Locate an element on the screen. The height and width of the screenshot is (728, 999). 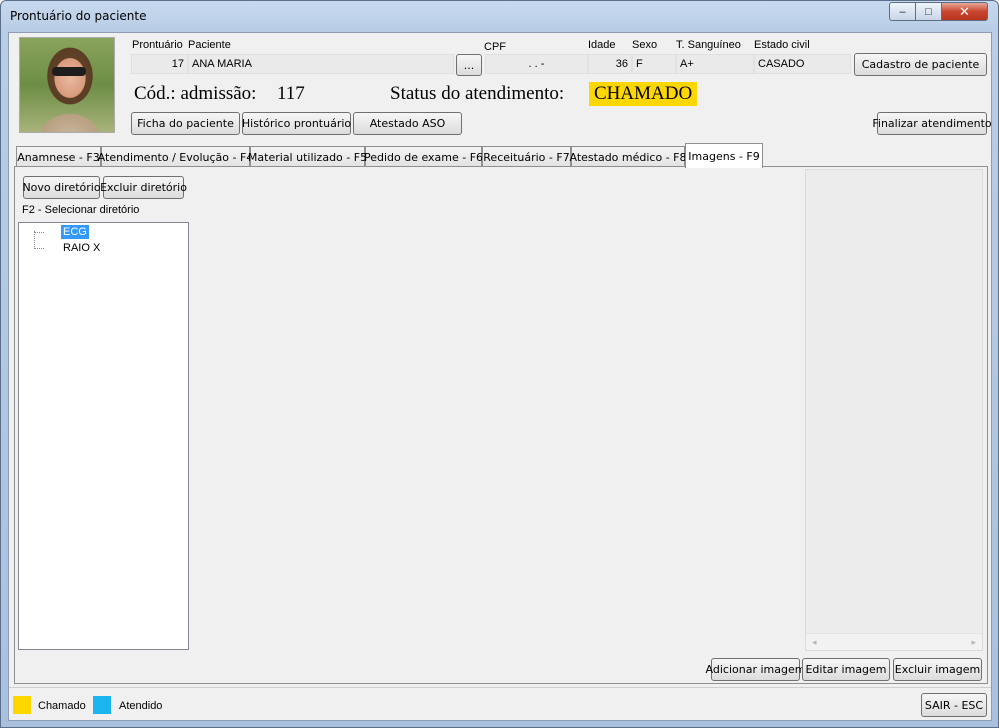
historico-prontuario-button: Histórico prontuário is located at coordinates (296, 123).